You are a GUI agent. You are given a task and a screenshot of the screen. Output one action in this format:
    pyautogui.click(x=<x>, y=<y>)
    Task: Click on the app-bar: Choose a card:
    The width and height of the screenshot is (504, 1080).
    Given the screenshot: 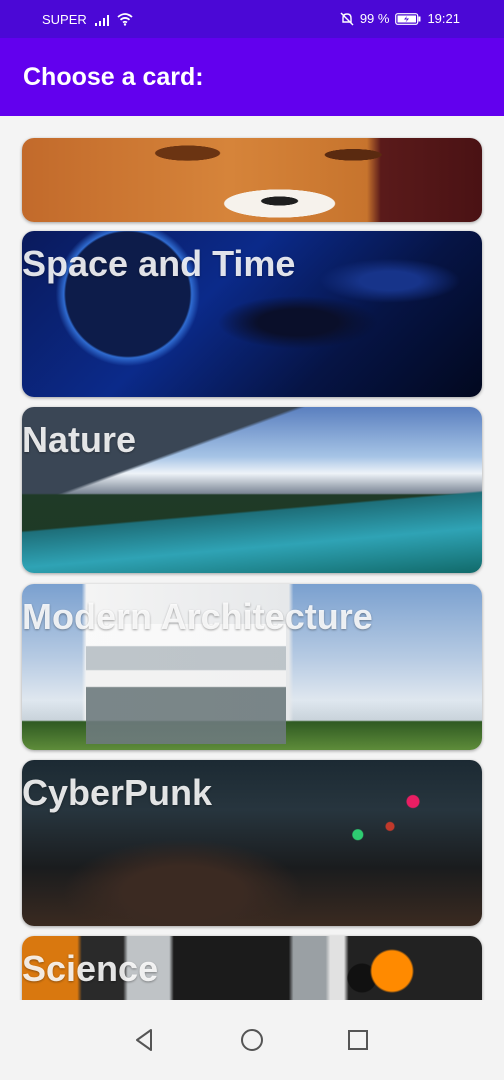 What is the action you would take?
    pyautogui.click(x=252, y=77)
    